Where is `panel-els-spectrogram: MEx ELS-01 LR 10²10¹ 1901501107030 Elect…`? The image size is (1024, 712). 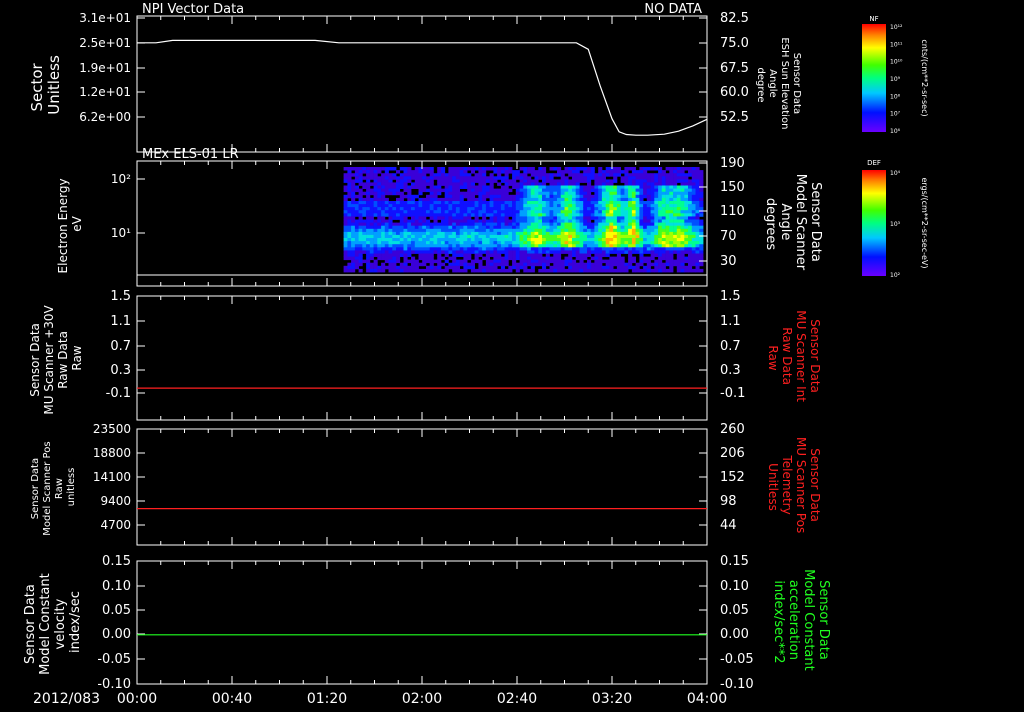
panel-els-spectrogram: MEx ELS-01 LR 10²10¹ 1901501107030 Elect… is located at coordinates (439, 217).